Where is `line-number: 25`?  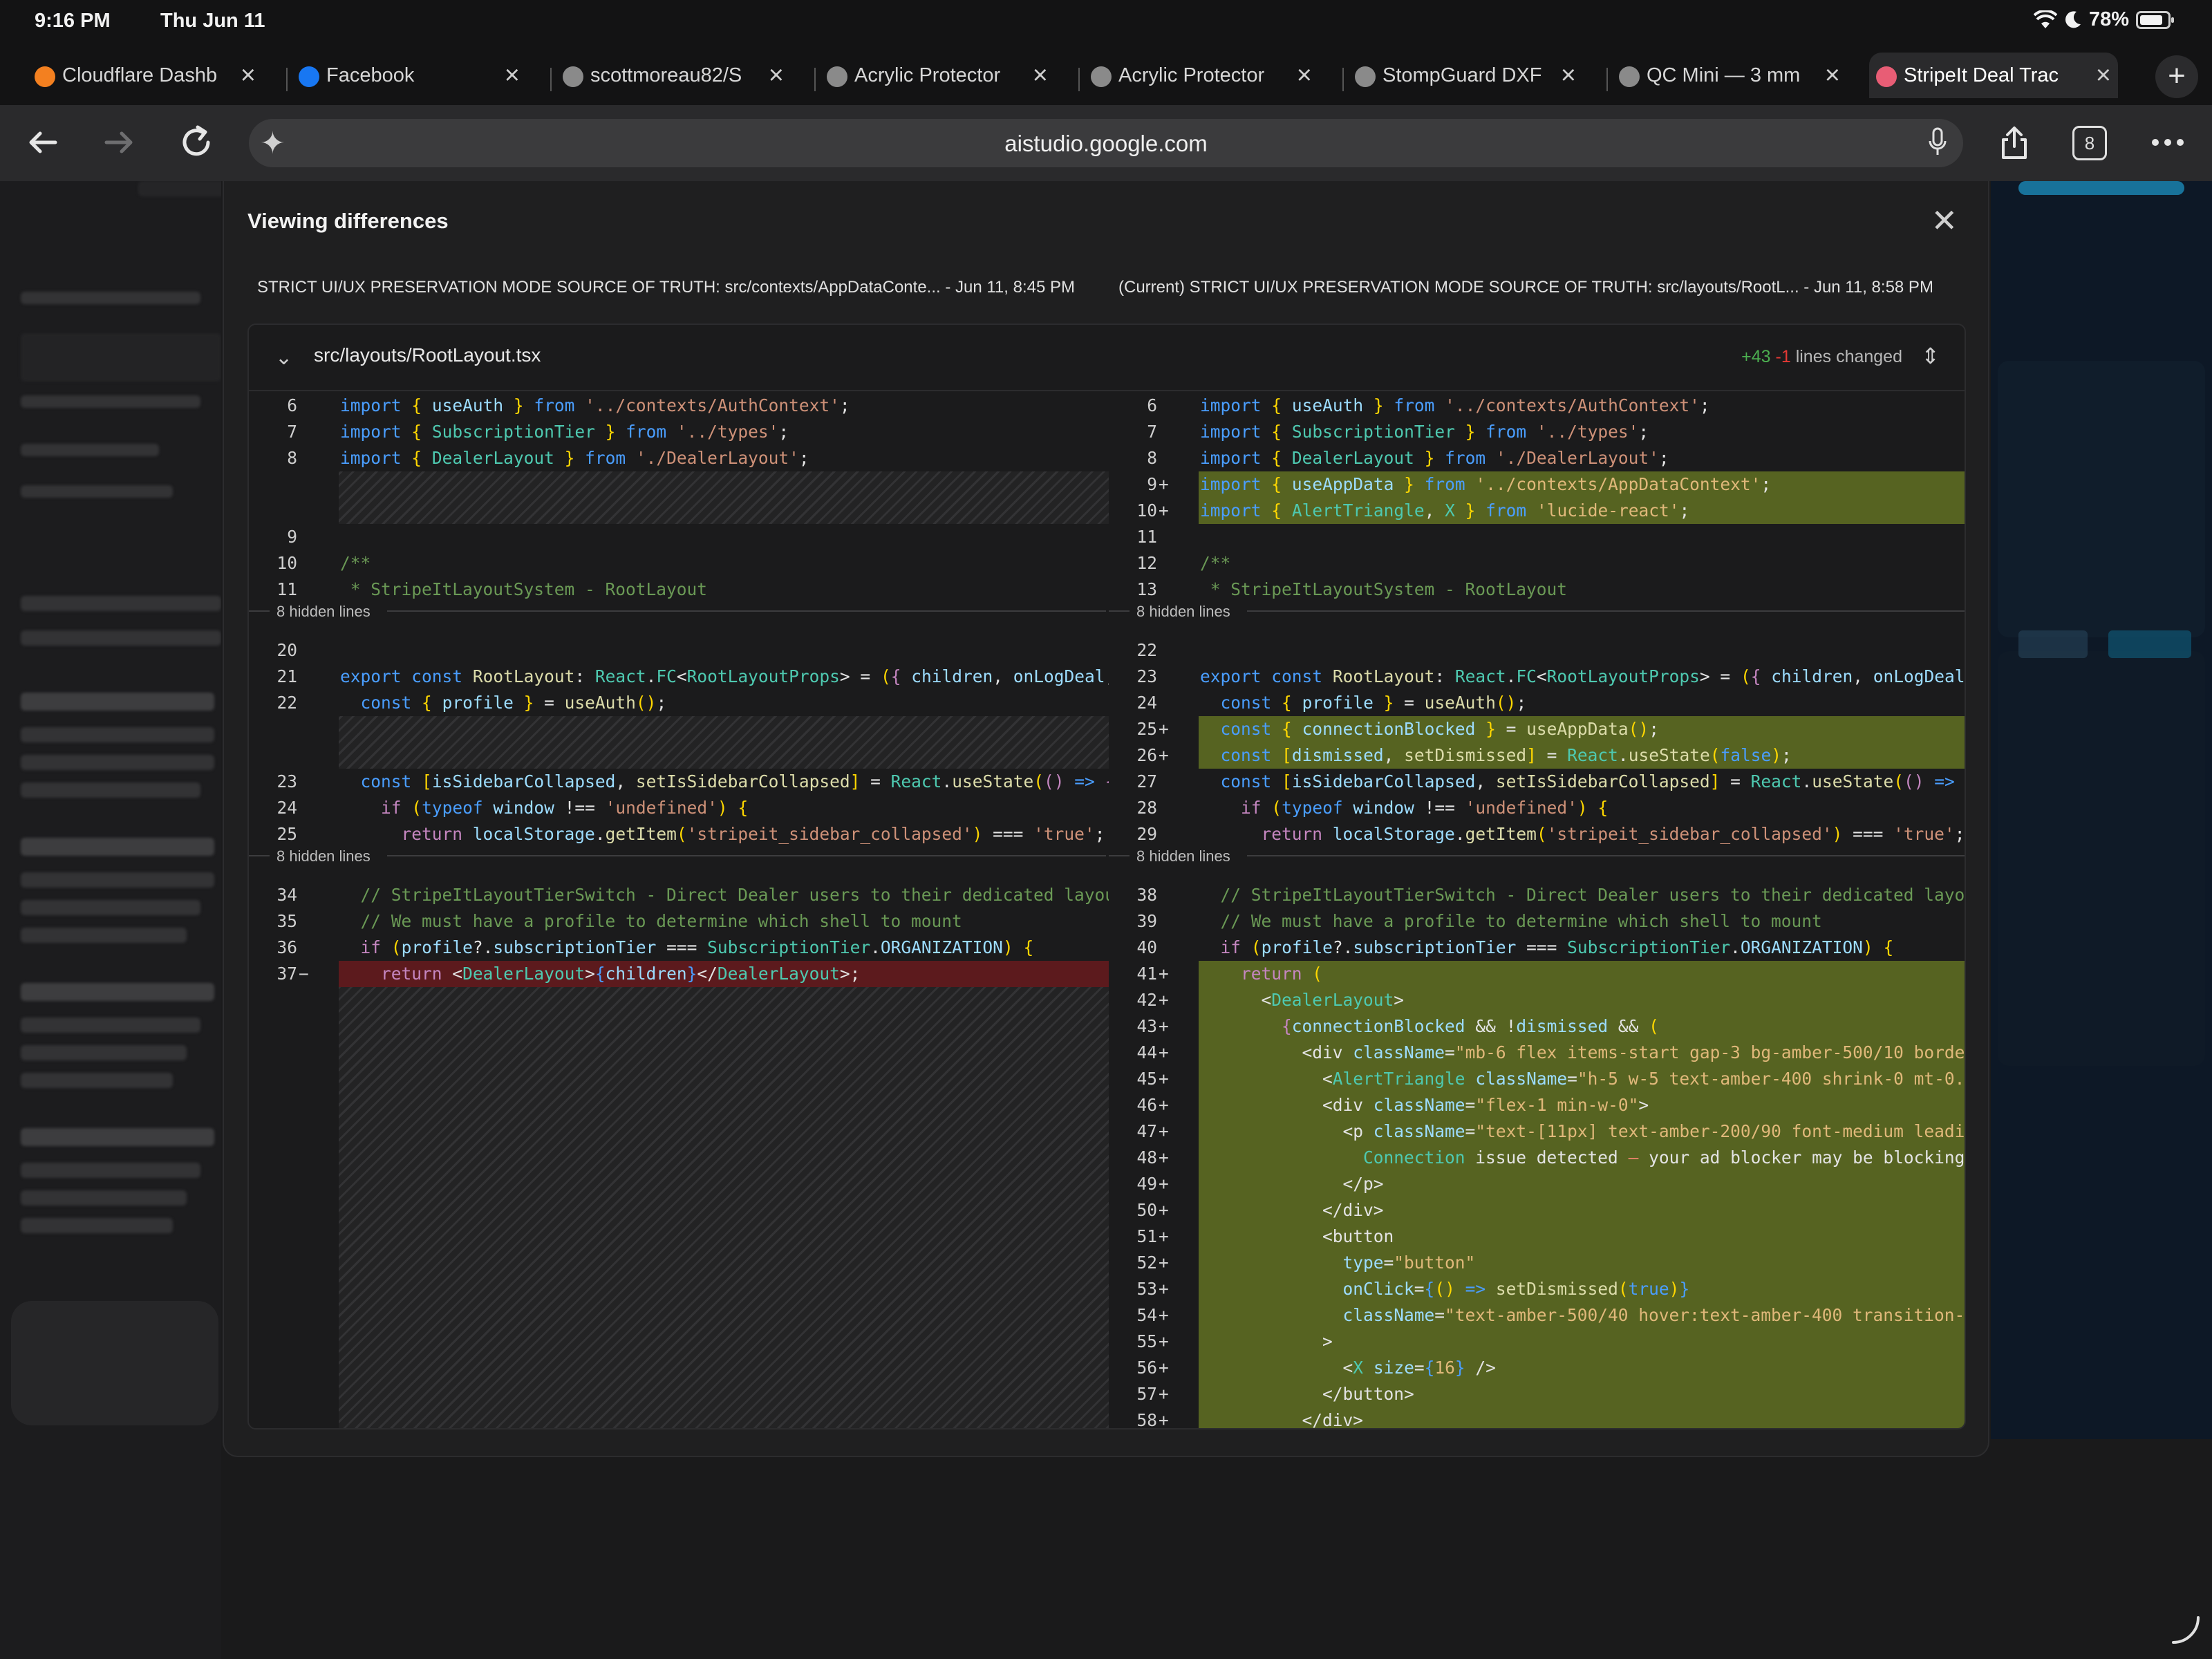
line-number: 25 is located at coordinates (1146, 729).